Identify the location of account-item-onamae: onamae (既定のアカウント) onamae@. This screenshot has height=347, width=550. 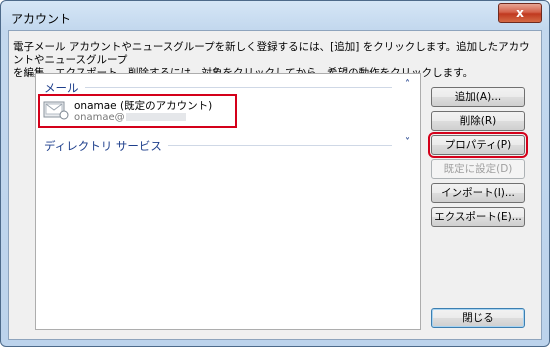
(137, 111).